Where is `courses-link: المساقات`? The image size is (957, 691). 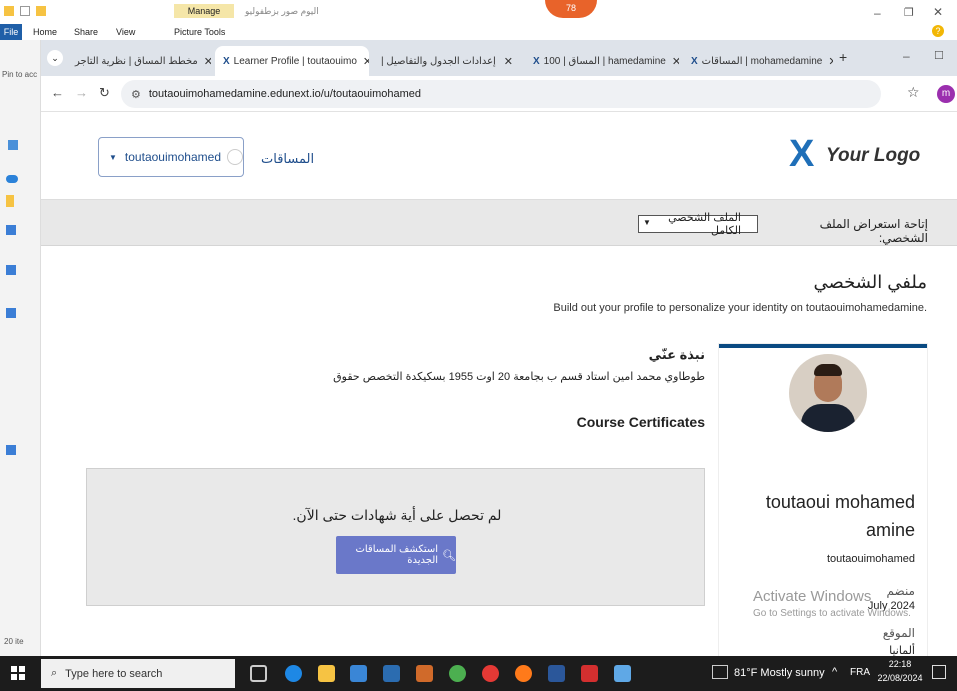
courses-link: المساقات is located at coordinates (287, 159).